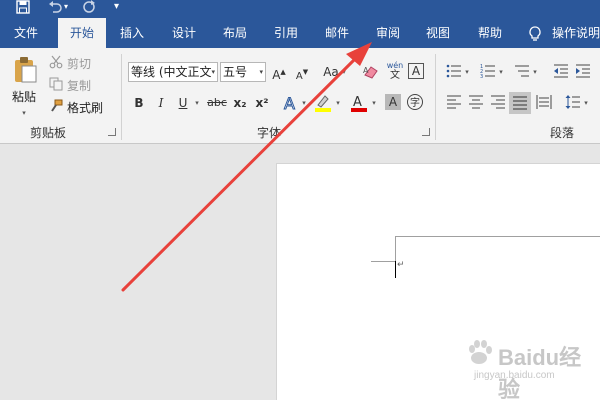 This screenshot has width=600, height=400. I want to click on baidu-paw-icon, so click(480, 352).